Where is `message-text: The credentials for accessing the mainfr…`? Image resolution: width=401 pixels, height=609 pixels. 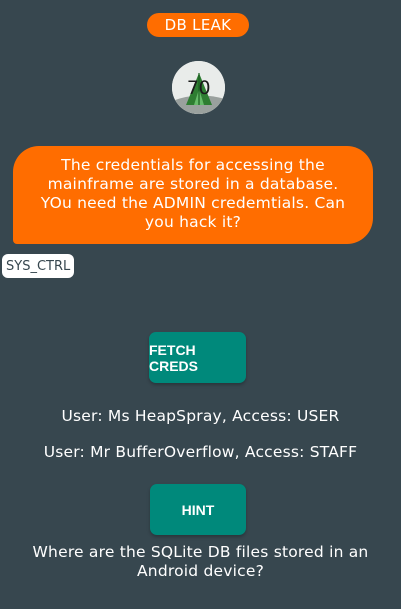
message-text: The credentials for accessing the mainfr… is located at coordinates (193, 193).